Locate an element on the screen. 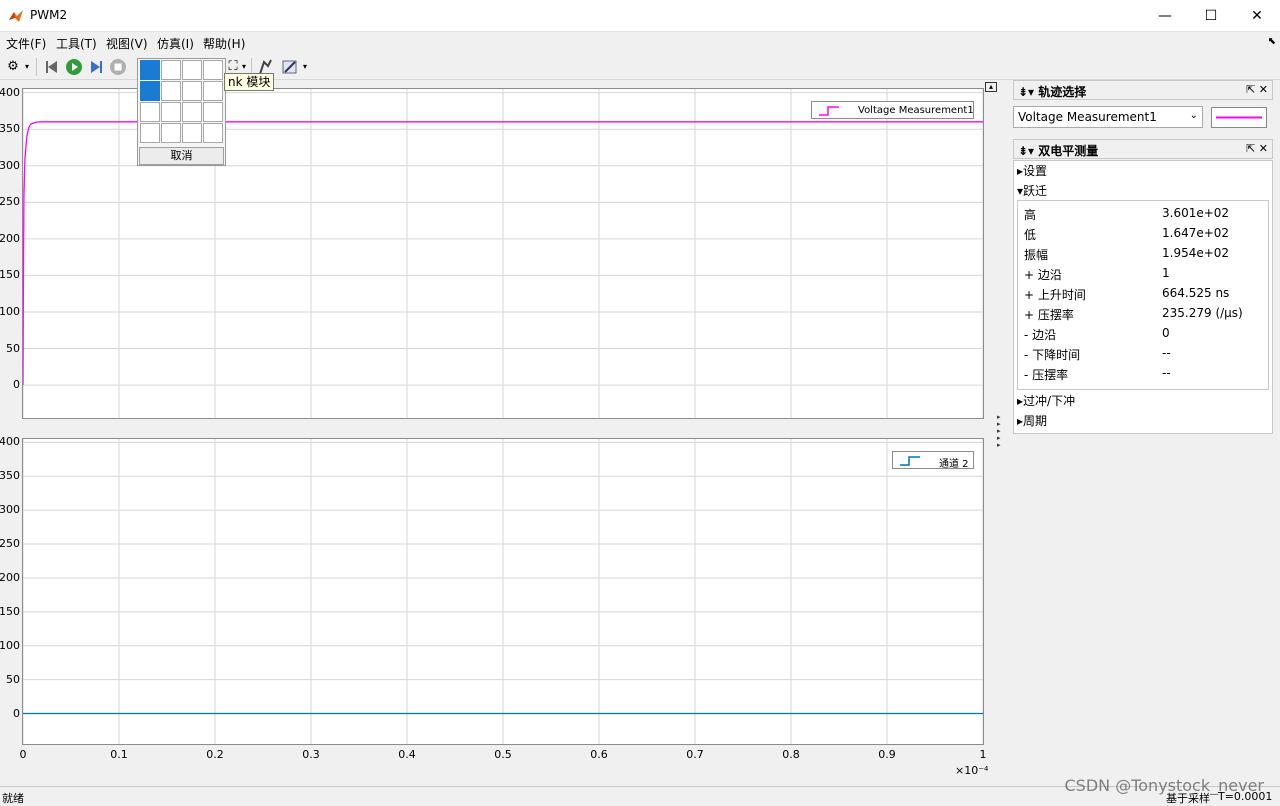  menu-file: 文件(F) is located at coordinates (26, 43).